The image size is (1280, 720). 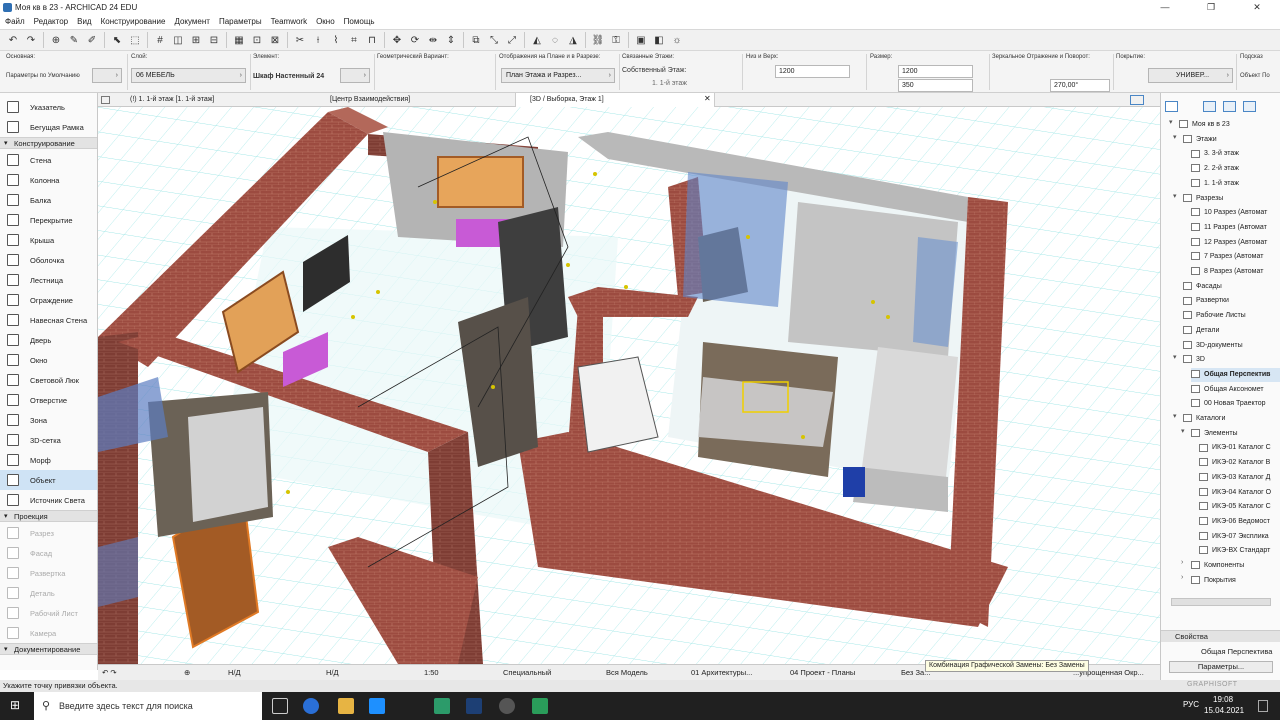 I want to click on explorer-icon, so click(x=346, y=706).